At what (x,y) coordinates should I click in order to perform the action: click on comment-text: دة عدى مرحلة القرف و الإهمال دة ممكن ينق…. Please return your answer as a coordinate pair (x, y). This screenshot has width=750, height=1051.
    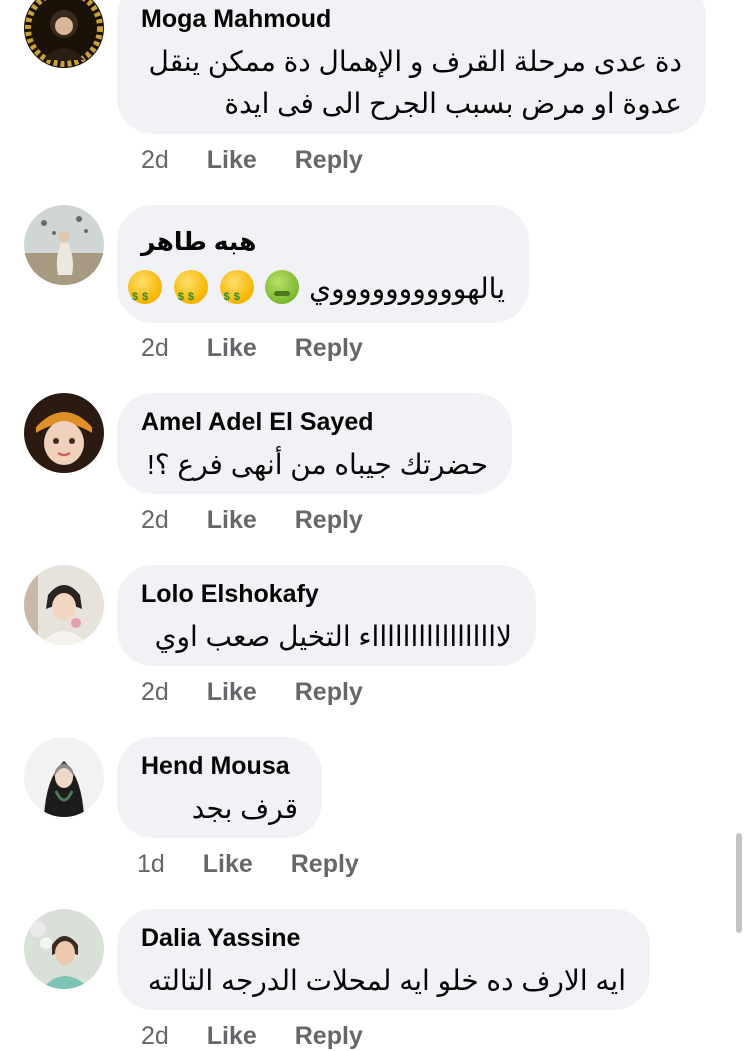
    Looking at the image, I should click on (415, 61).